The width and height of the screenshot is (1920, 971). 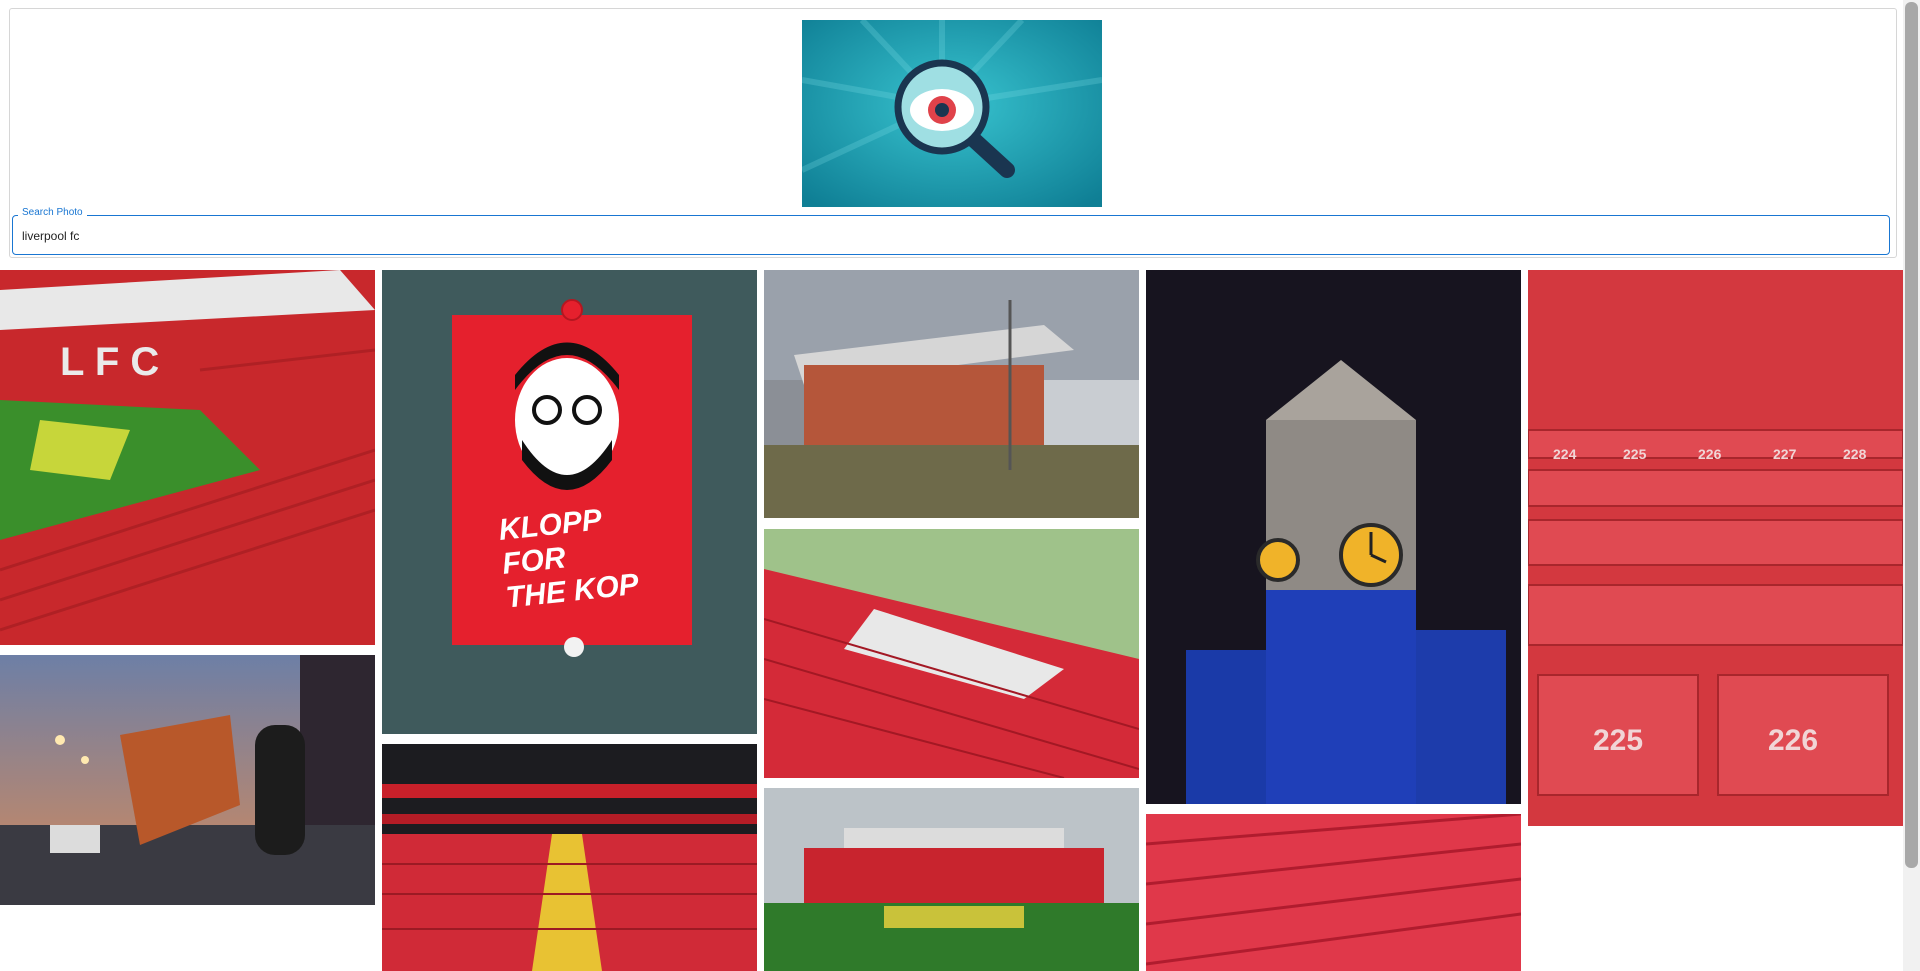 What do you see at coordinates (1635, 454) in the screenshot?
I see `svg-text: 225` at bounding box center [1635, 454].